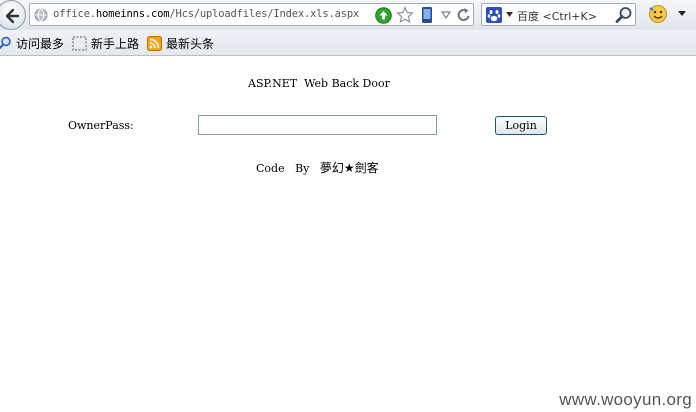 Image resolution: width=696 pixels, height=412 pixels. I want to click on bookmarks-toolbar: 访问最多 新手上路 最新头条, so click(348, 43).